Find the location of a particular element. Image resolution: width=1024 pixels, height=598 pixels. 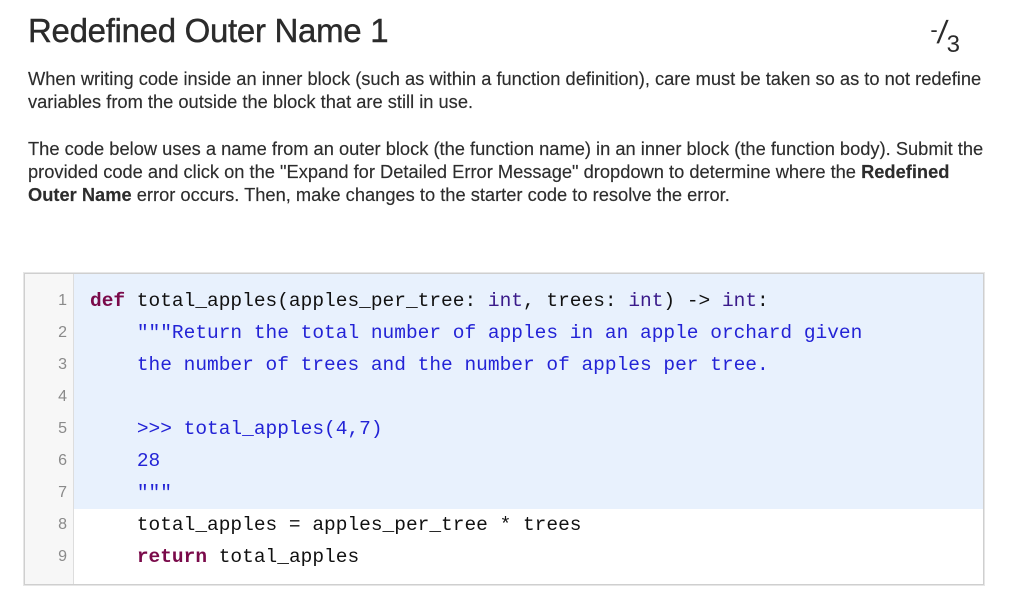

code-line: 8 total_apples = apples_per_tree * trees is located at coordinates (504, 525).